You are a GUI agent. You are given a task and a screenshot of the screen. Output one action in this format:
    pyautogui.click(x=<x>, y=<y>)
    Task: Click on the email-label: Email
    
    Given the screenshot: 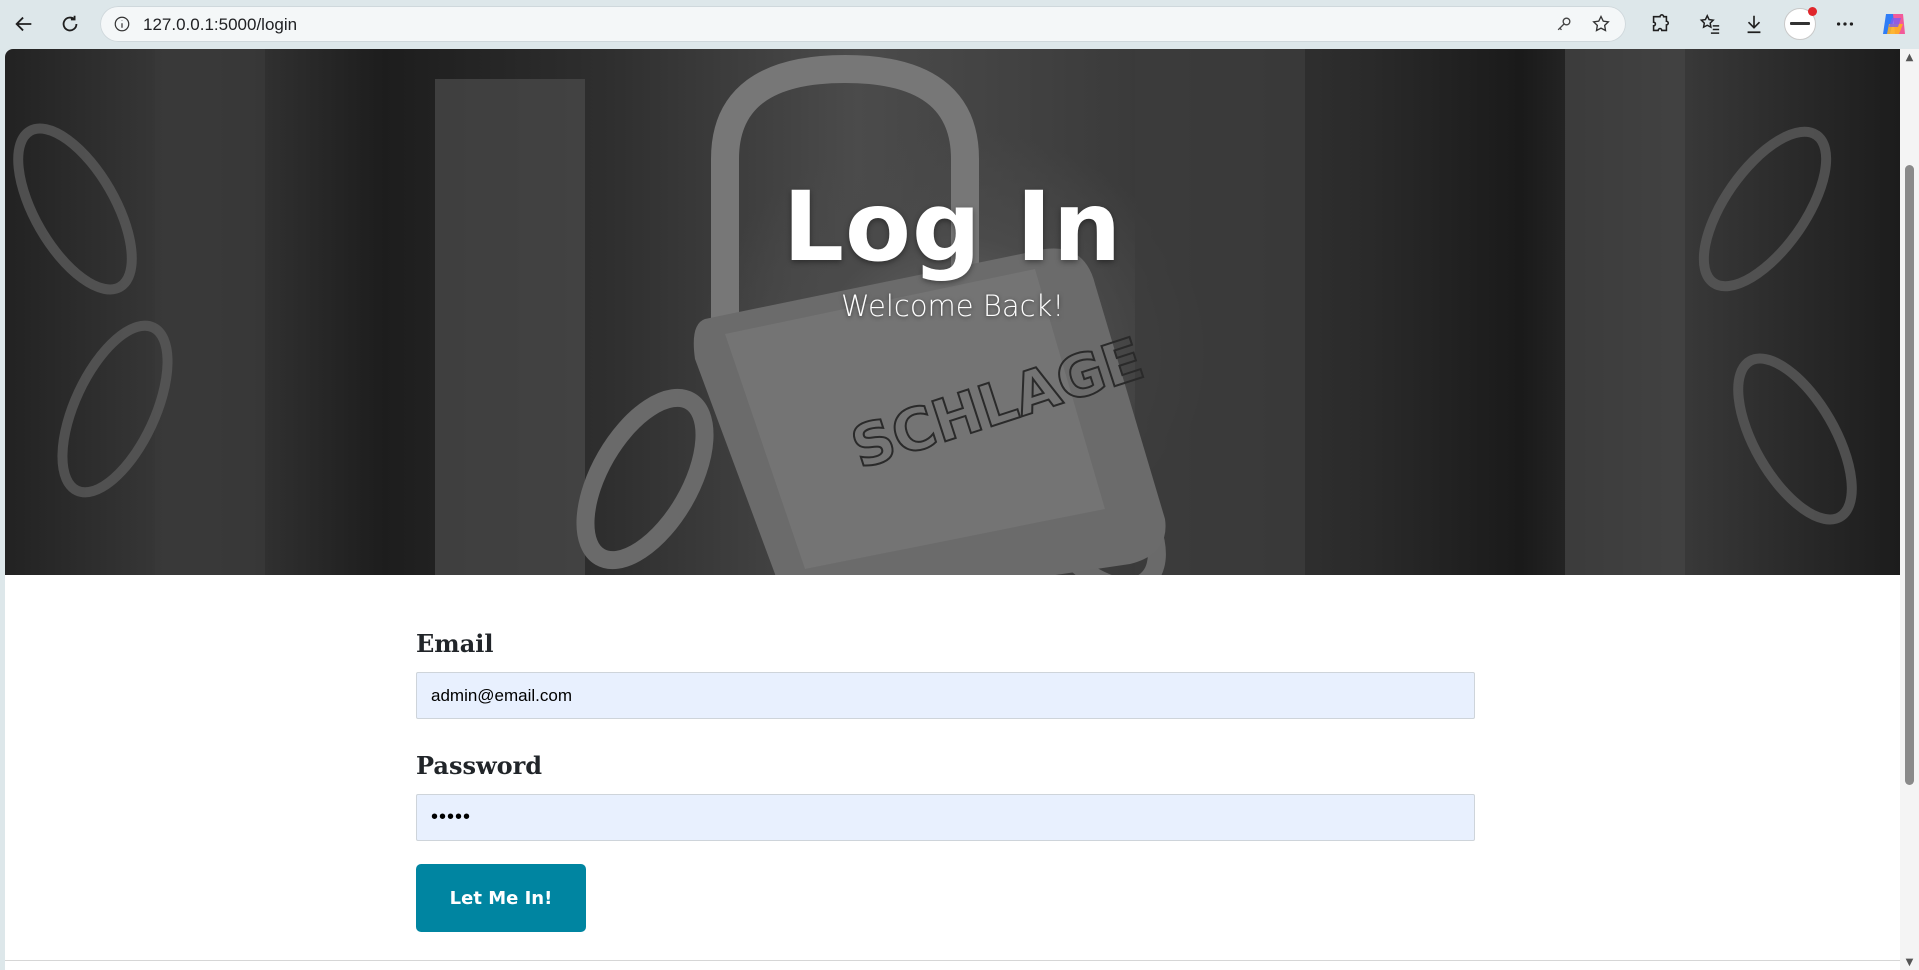 What is the action you would take?
    pyautogui.click(x=455, y=643)
    